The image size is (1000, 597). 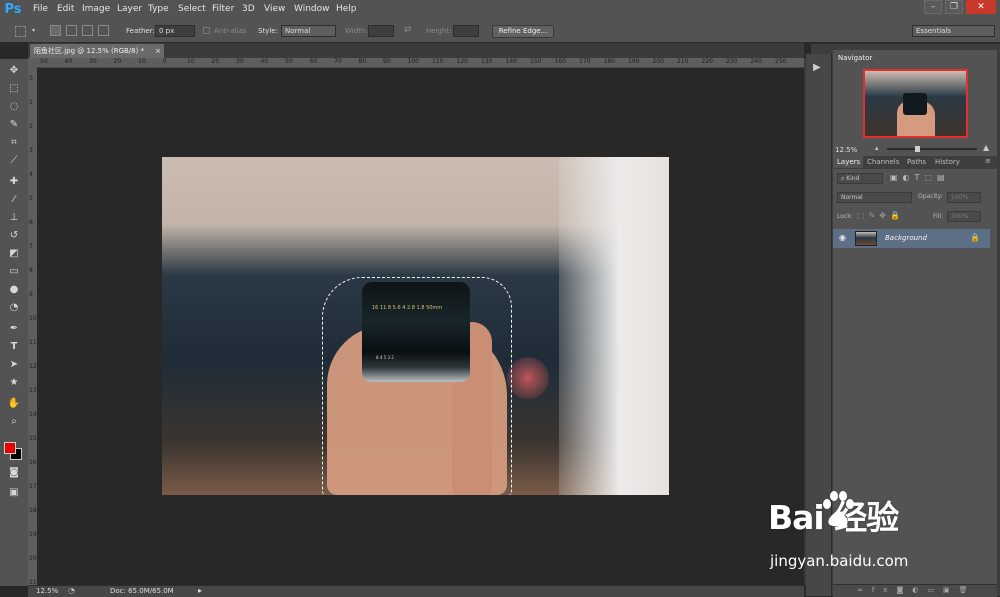 I want to click on height-input, so click(x=466, y=31).